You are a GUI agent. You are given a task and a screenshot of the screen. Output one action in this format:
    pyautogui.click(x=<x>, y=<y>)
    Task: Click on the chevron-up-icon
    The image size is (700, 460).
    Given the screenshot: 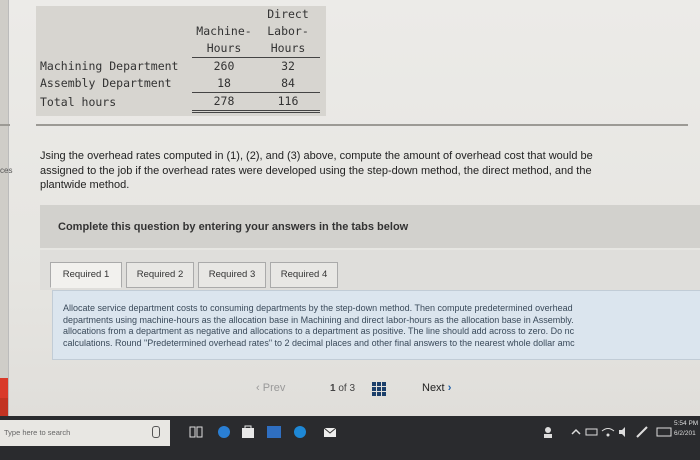 What is the action you would take?
    pyautogui.click(x=576, y=432)
    